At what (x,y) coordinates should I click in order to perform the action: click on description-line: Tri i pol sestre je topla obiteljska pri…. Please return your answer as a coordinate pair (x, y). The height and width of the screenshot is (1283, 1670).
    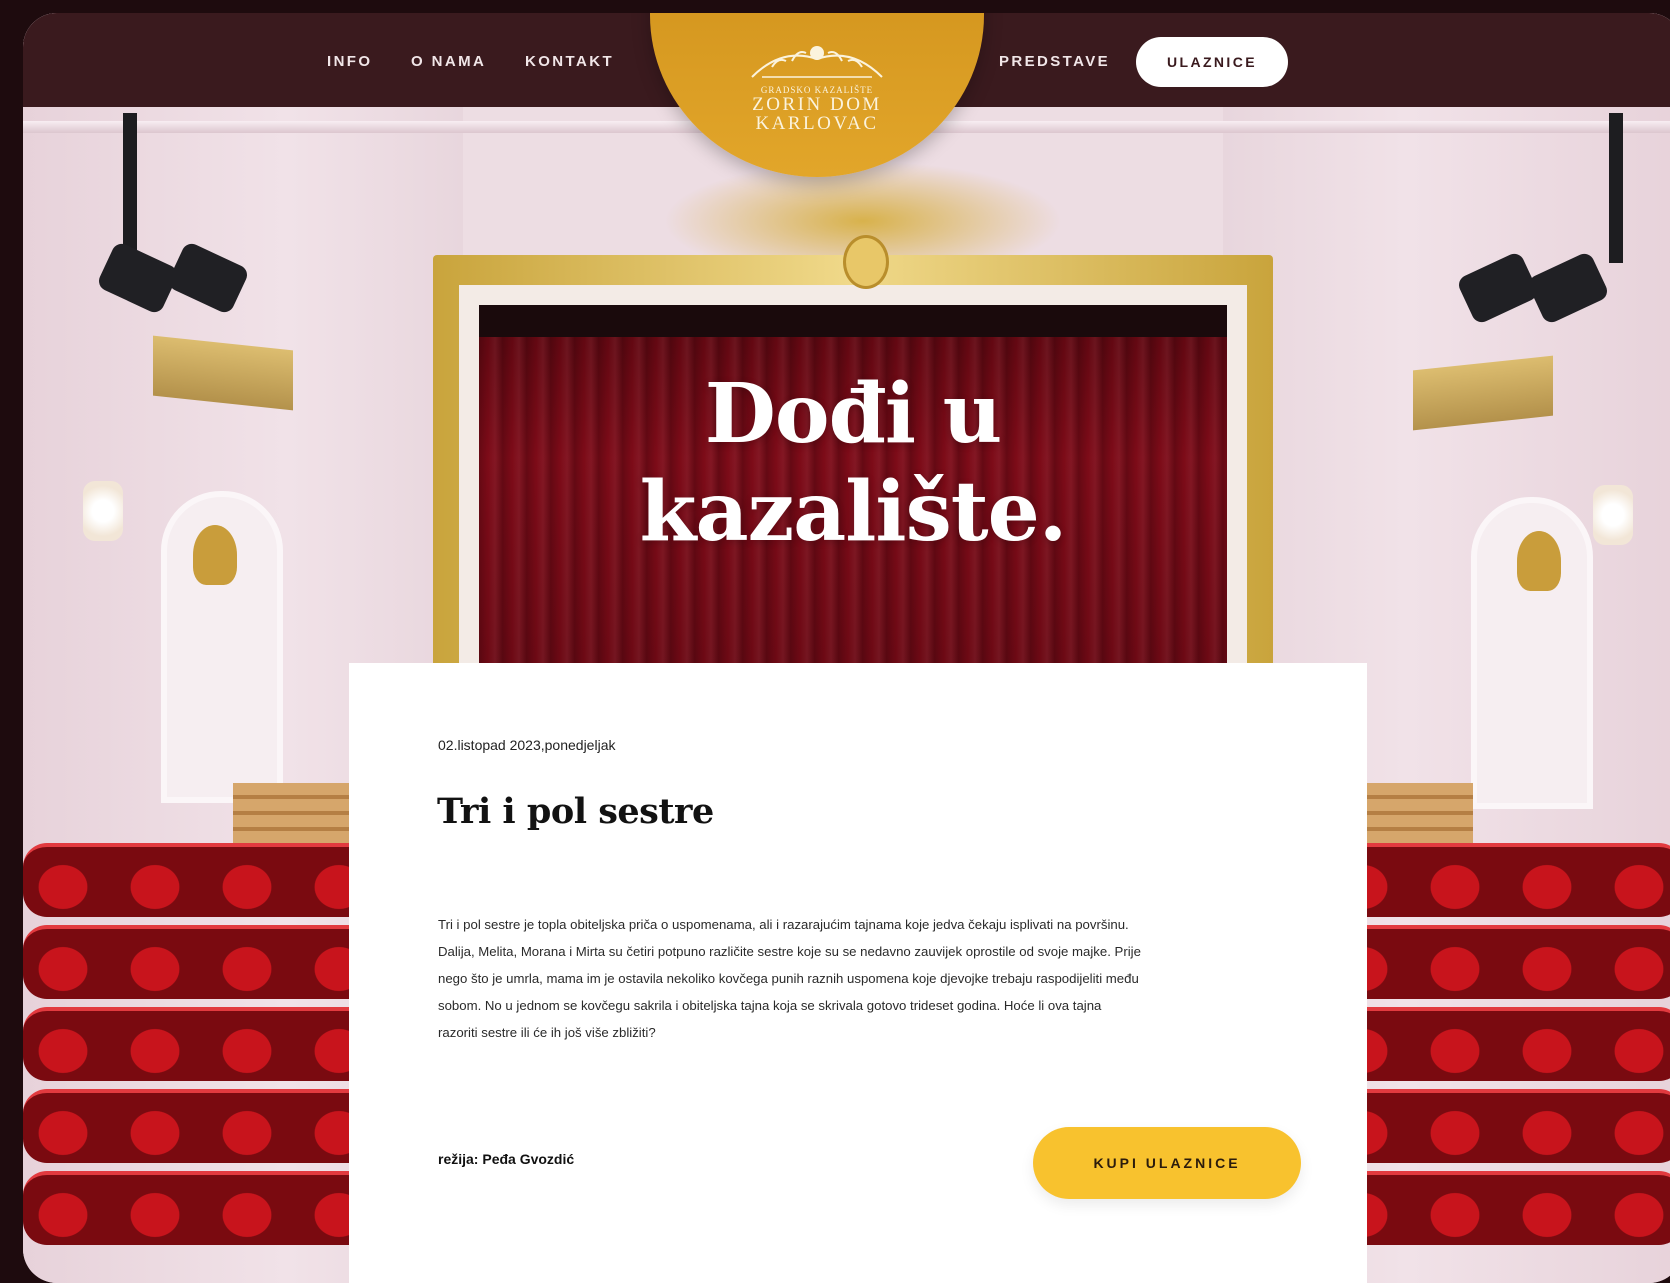
    Looking at the image, I should click on (783, 924).